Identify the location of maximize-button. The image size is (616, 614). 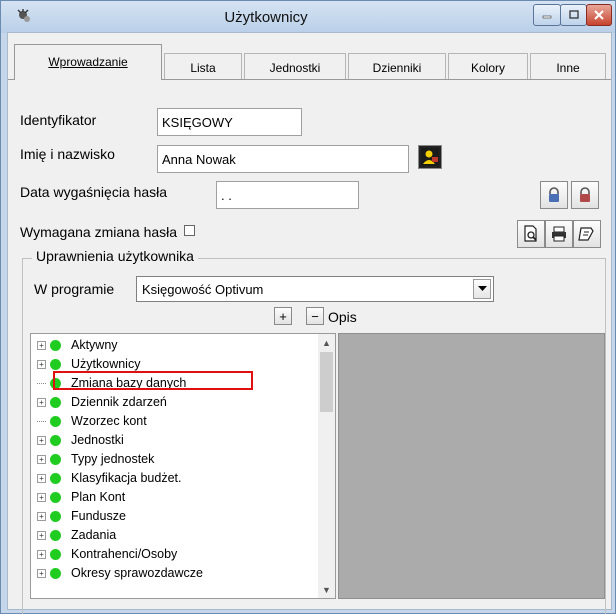
(573, 15).